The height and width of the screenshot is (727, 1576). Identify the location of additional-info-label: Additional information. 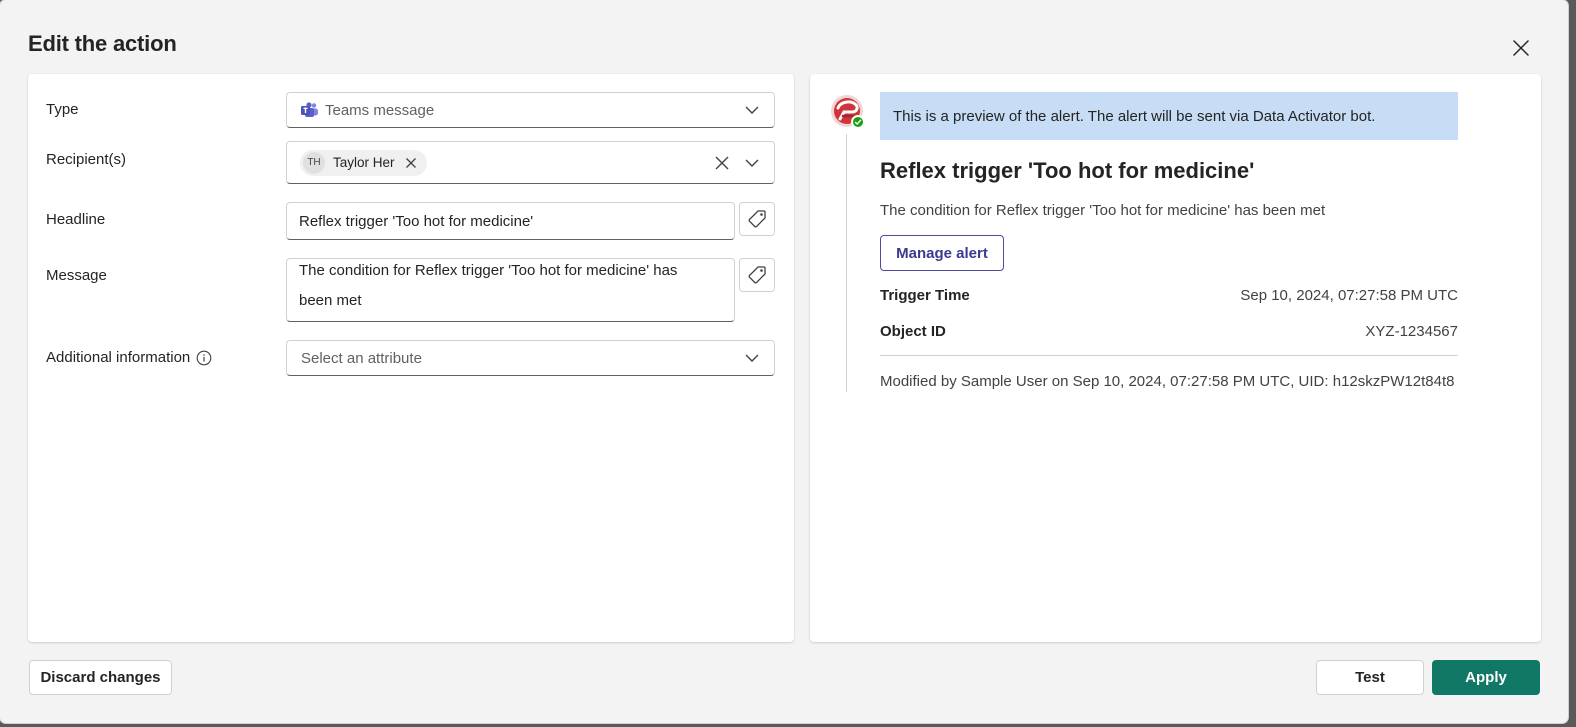
(129, 357).